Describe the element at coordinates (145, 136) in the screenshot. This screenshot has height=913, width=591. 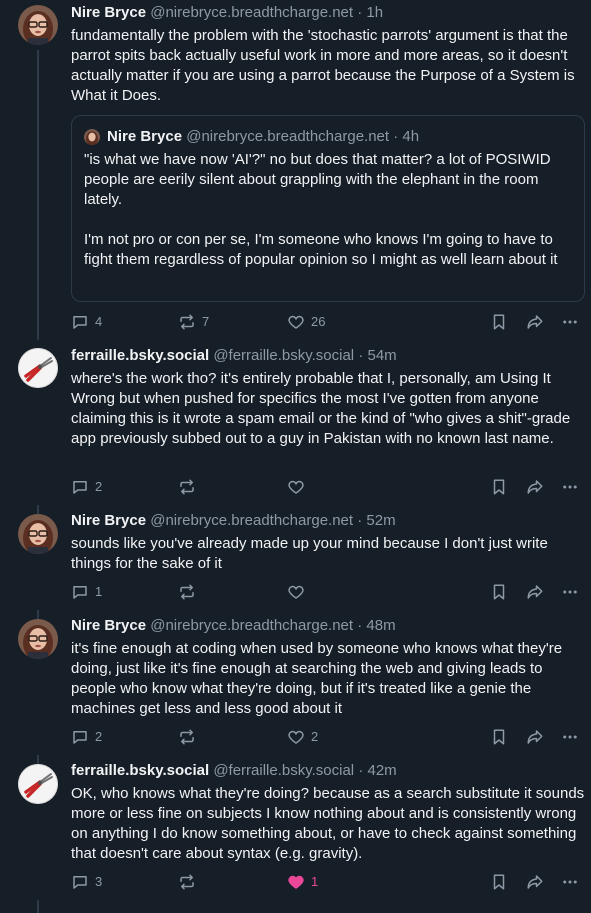
I see `quote-author-name: Nire Bryce` at that location.